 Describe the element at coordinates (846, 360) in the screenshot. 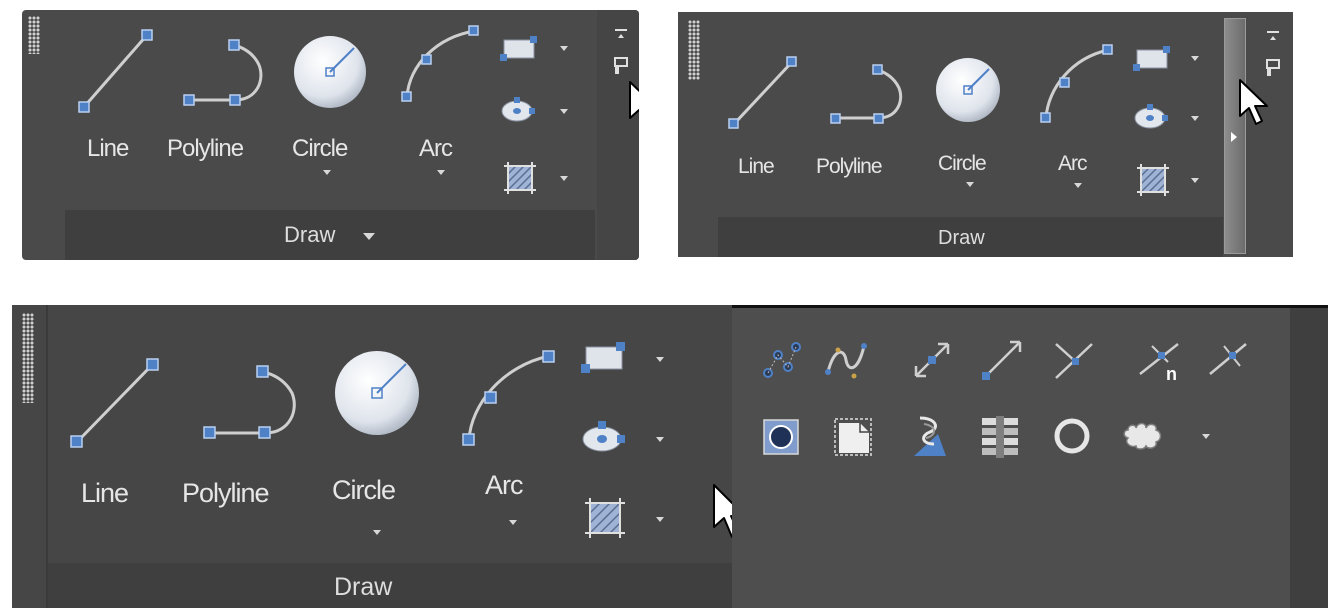

I see `spline-icon` at that location.